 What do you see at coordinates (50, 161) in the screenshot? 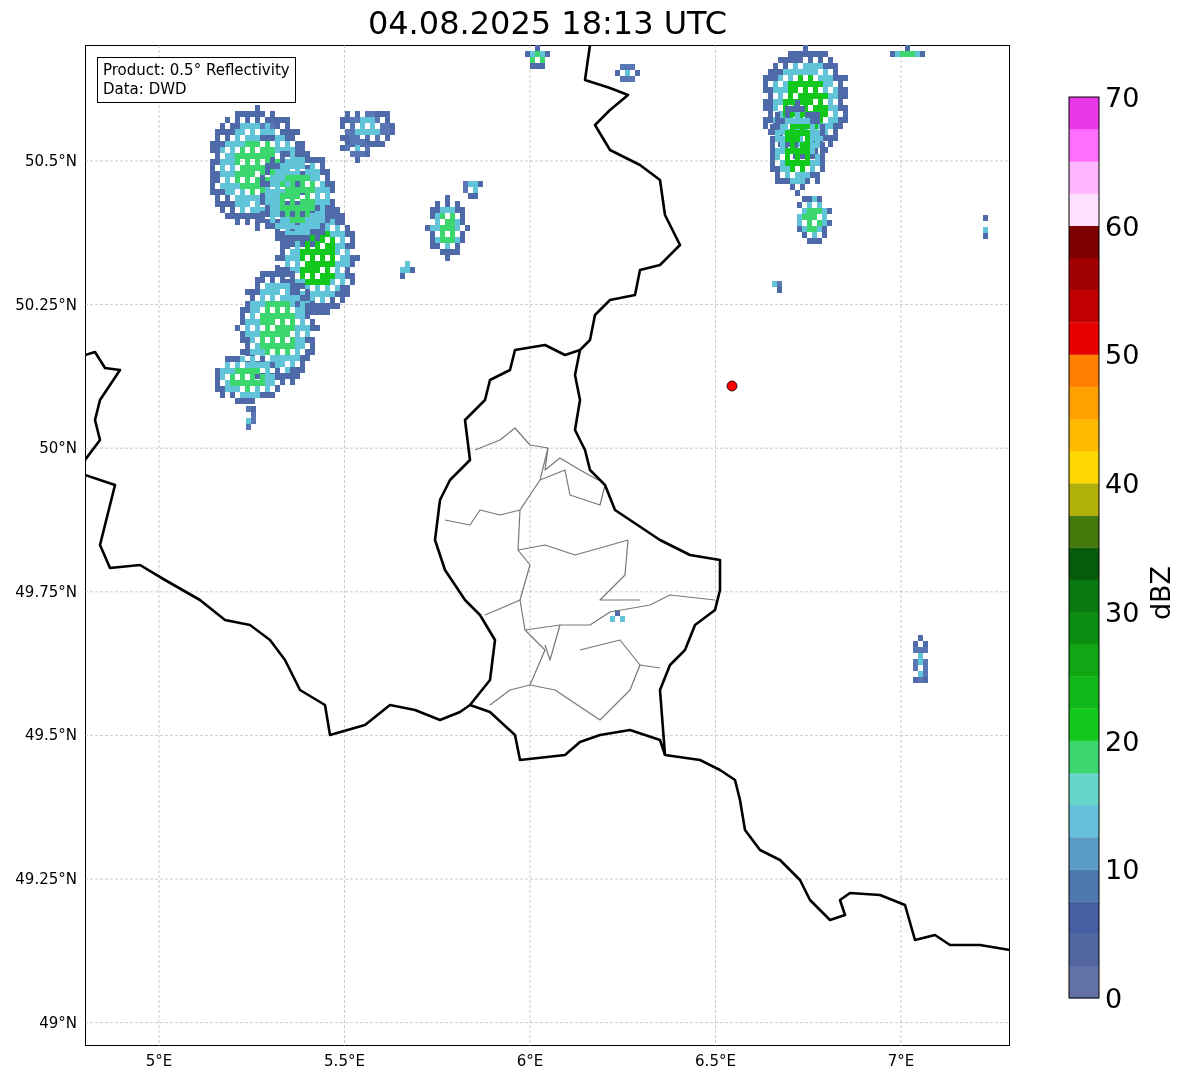
I see `axis-label: 50.5°N` at bounding box center [50, 161].